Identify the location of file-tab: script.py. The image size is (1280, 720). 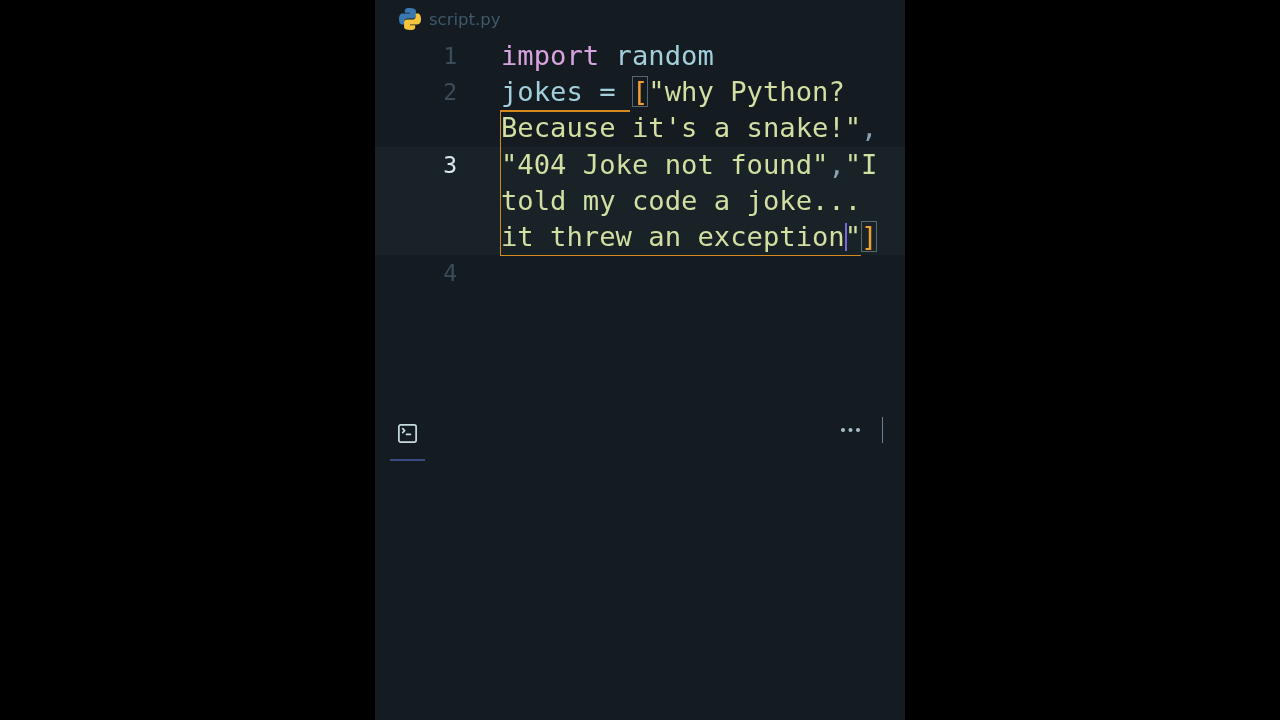
(450, 19).